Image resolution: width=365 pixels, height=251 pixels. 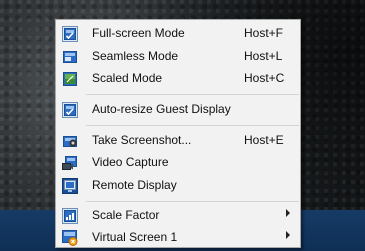 I want to click on menu-item-label: Full-screen Mode, so click(x=138, y=33).